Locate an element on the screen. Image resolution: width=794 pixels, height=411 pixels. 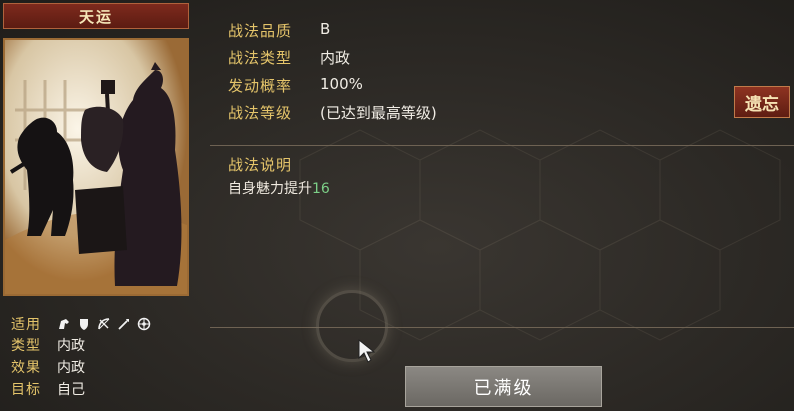
quality-row: 战法品质 B is located at coordinates (279, 30).